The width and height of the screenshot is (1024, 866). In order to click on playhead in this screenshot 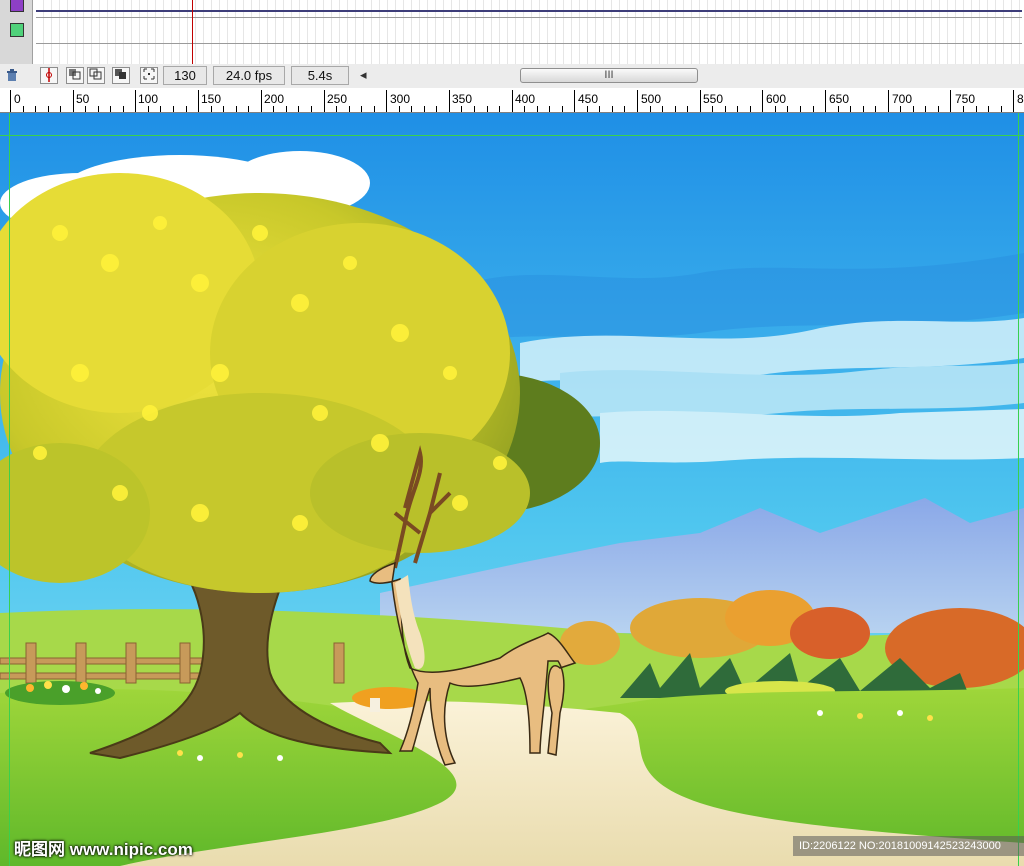, I will do `click(192, 32)`.